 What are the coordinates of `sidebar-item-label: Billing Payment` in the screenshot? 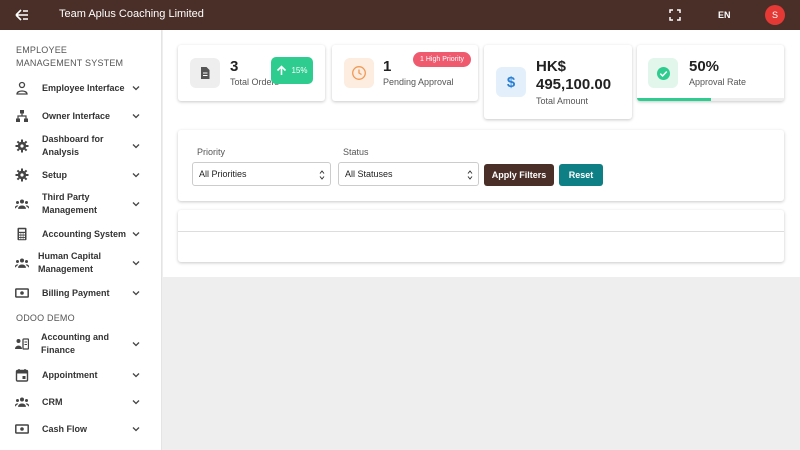 It's located at (76, 293).